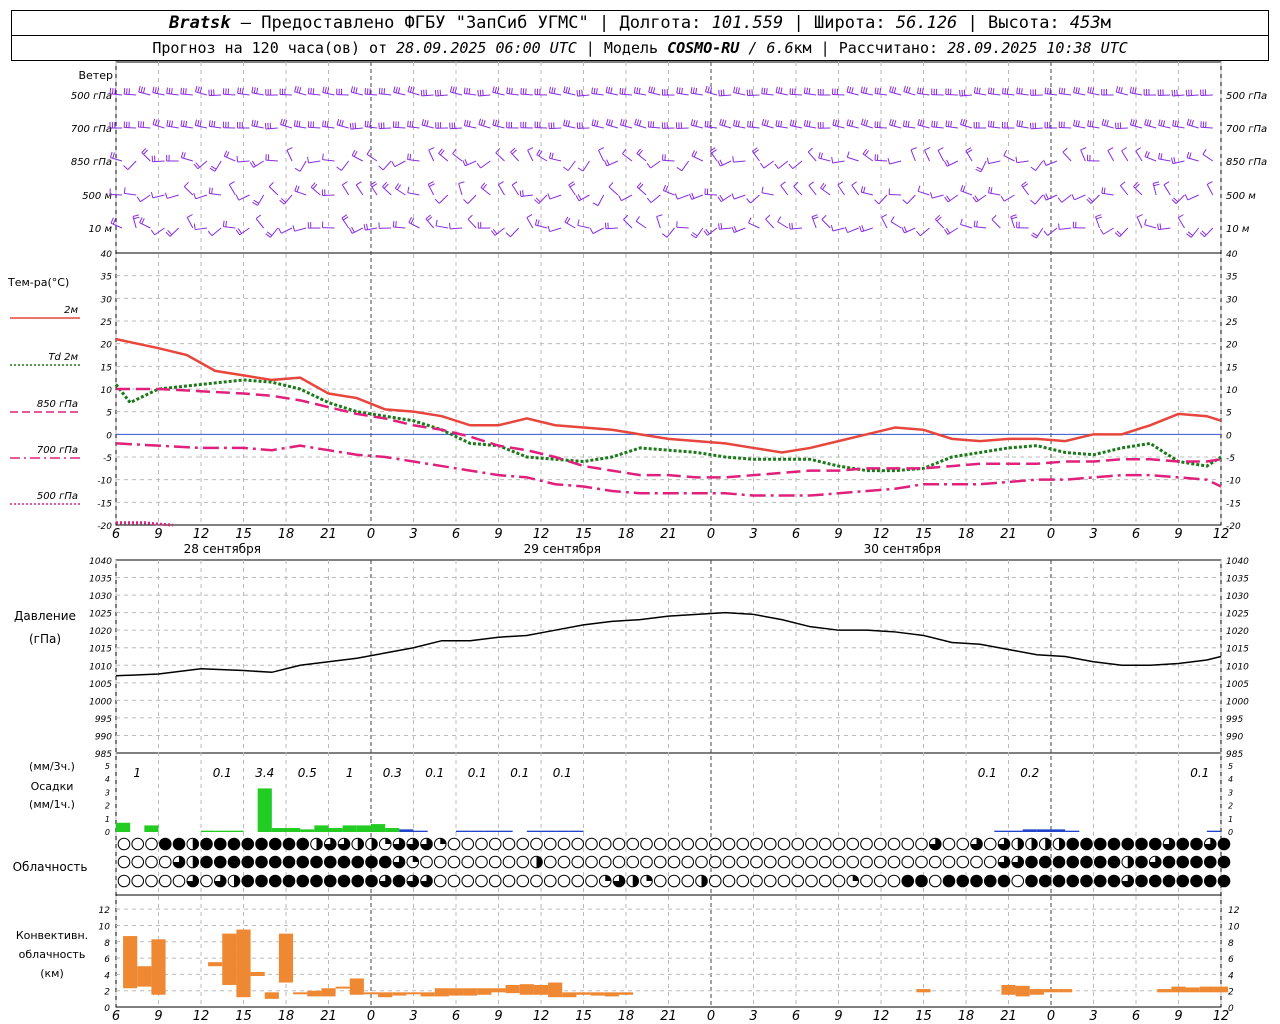  I want to click on temp-tick-left: 25, so click(107, 323).